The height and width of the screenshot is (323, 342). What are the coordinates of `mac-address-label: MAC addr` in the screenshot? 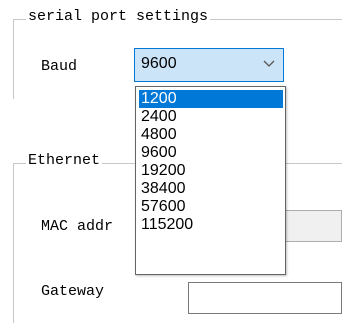 It's located at (77, 226).